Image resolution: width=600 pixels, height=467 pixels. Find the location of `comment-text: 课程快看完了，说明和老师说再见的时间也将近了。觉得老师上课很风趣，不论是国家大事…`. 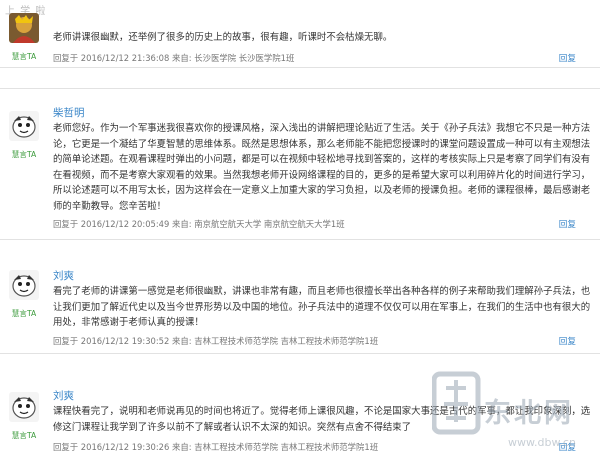

comment-text: 课程快看完了，说明和老师说再见的时间也将近了。觉得老师上课很风趣，不论是国家大事… is located at coordinates (322, 419).